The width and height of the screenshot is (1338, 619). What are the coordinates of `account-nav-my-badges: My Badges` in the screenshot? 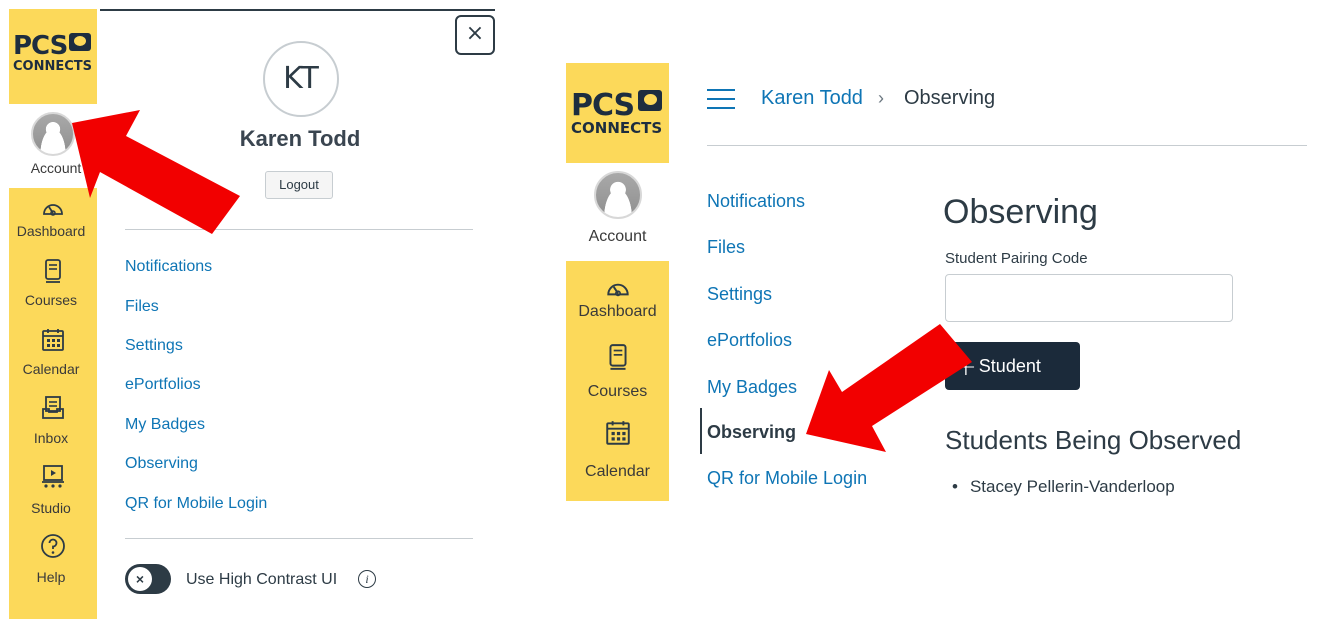 It's located at (752, 387).